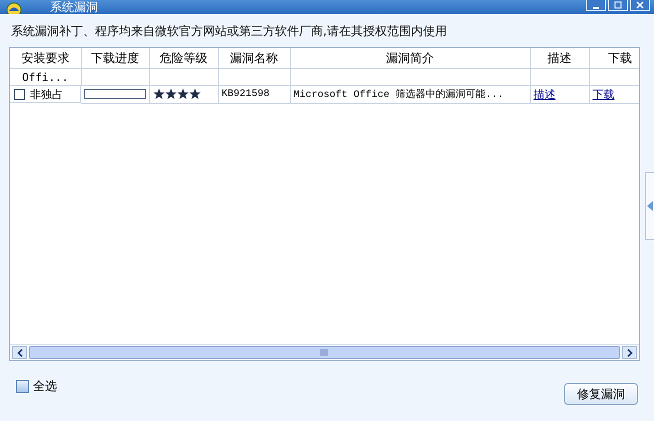 Image resolution: width=654 pixels, height=421 pixels. I want to click on grip-icon, so click(324, 352).